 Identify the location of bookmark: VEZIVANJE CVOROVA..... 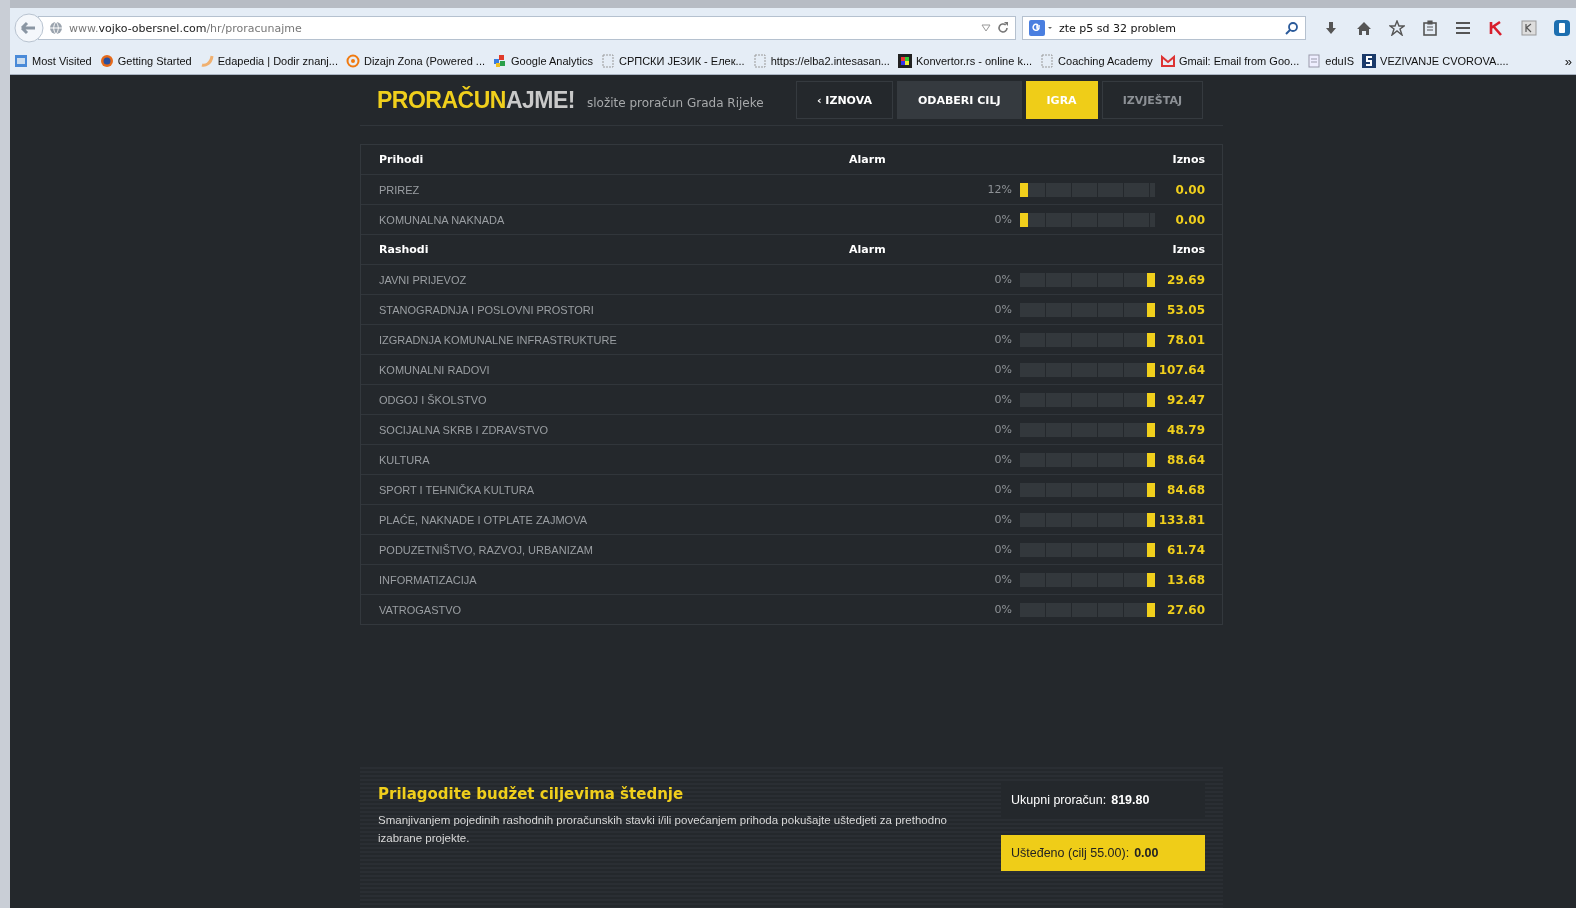
(1435, 61).